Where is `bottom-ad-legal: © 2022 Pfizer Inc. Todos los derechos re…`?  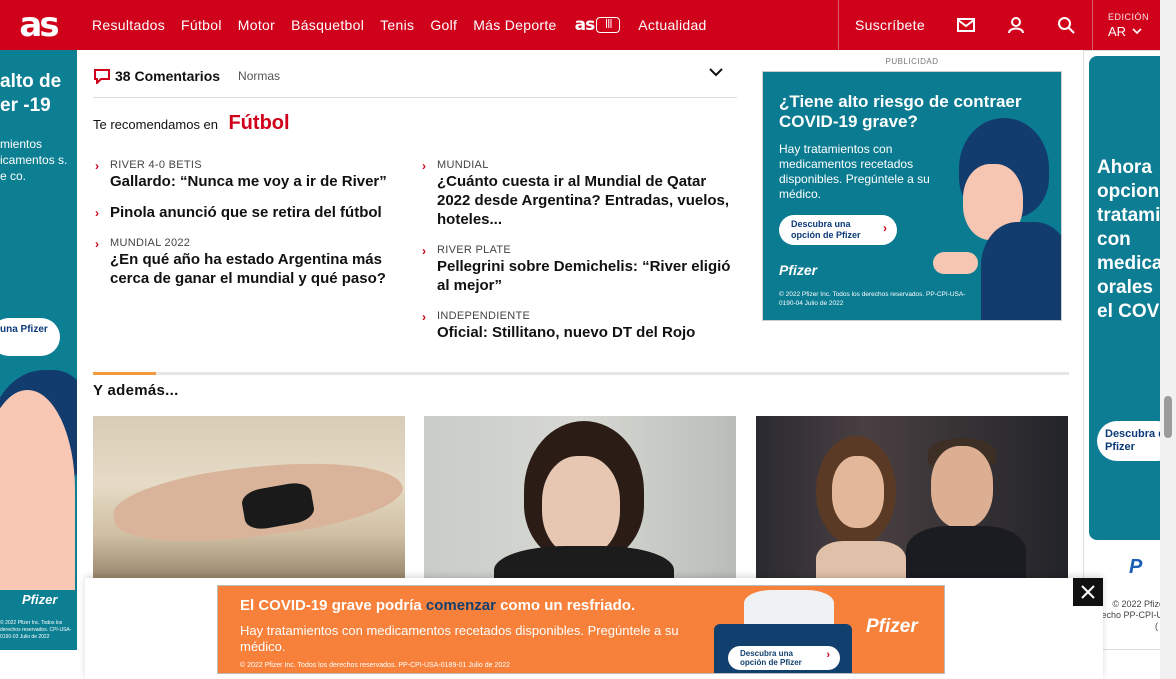 bottom-ad-legal: © 2022 Pfizer Inc. Todos los derechos re… is located at coordinates (375, 665).